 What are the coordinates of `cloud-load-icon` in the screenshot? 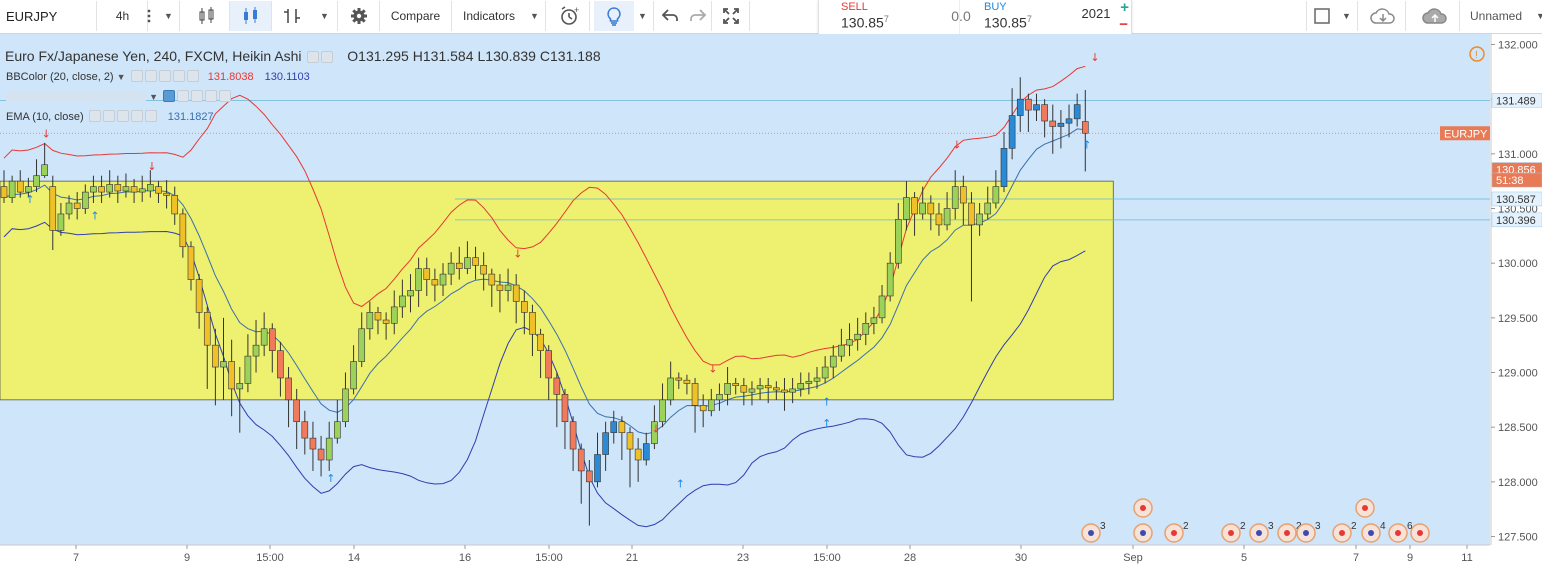 It's located at (1383, 16).